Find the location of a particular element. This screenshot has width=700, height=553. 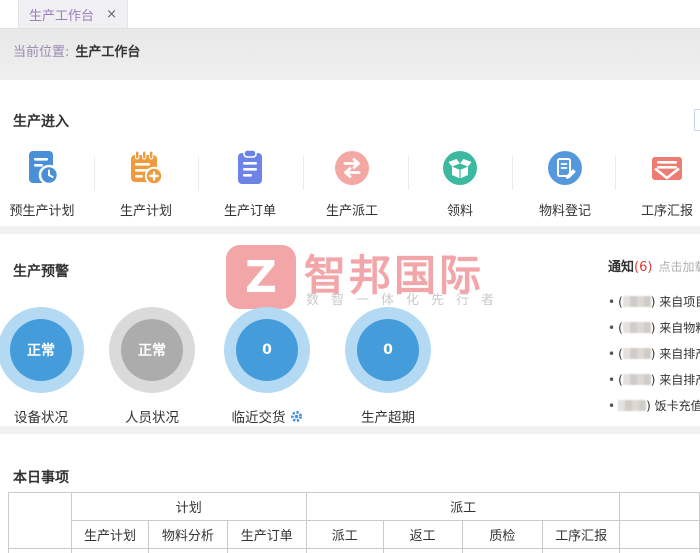

col-header: 生产订单 is located at coordinates (266, 534).